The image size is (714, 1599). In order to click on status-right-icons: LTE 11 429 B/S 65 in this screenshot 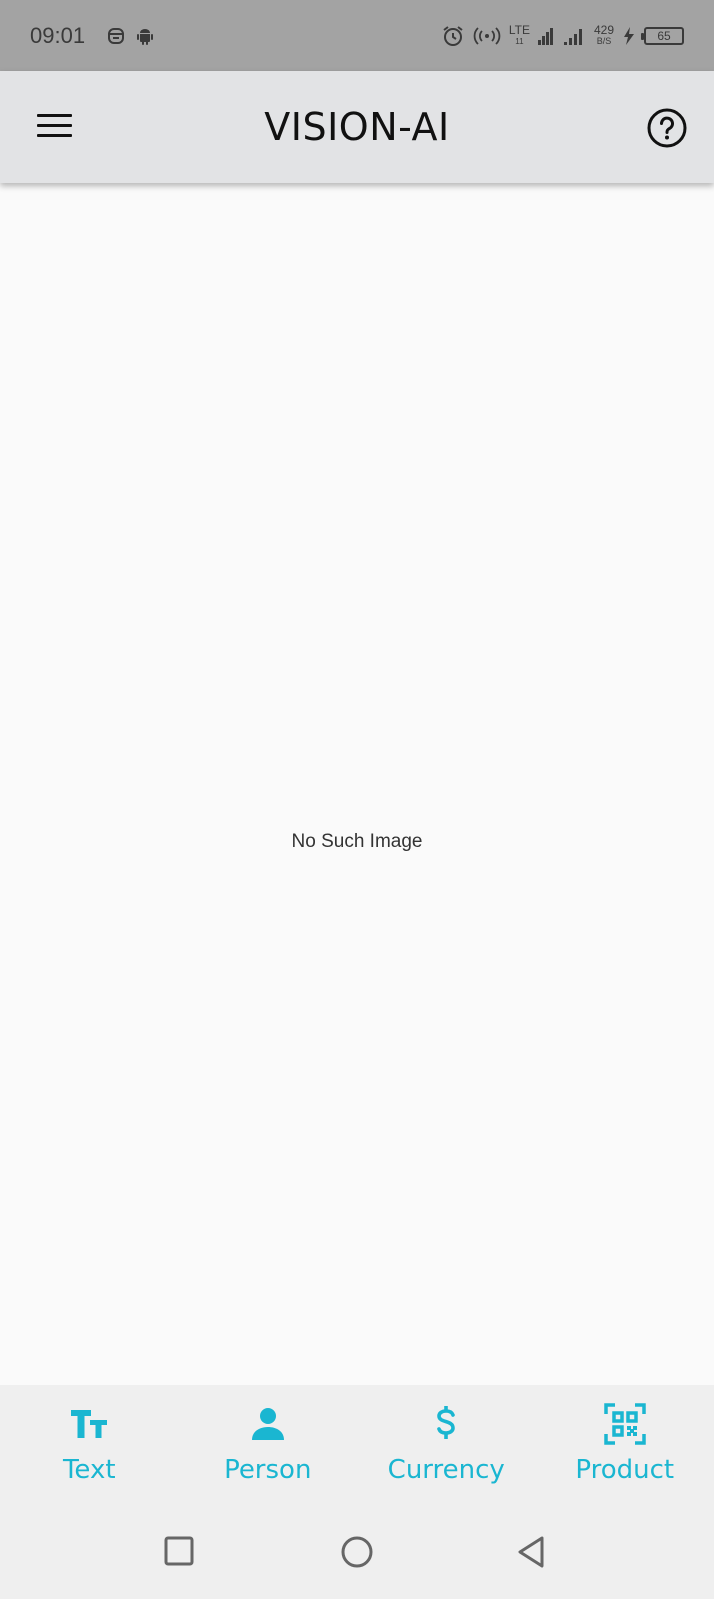, I will do `click(562, 36)`.